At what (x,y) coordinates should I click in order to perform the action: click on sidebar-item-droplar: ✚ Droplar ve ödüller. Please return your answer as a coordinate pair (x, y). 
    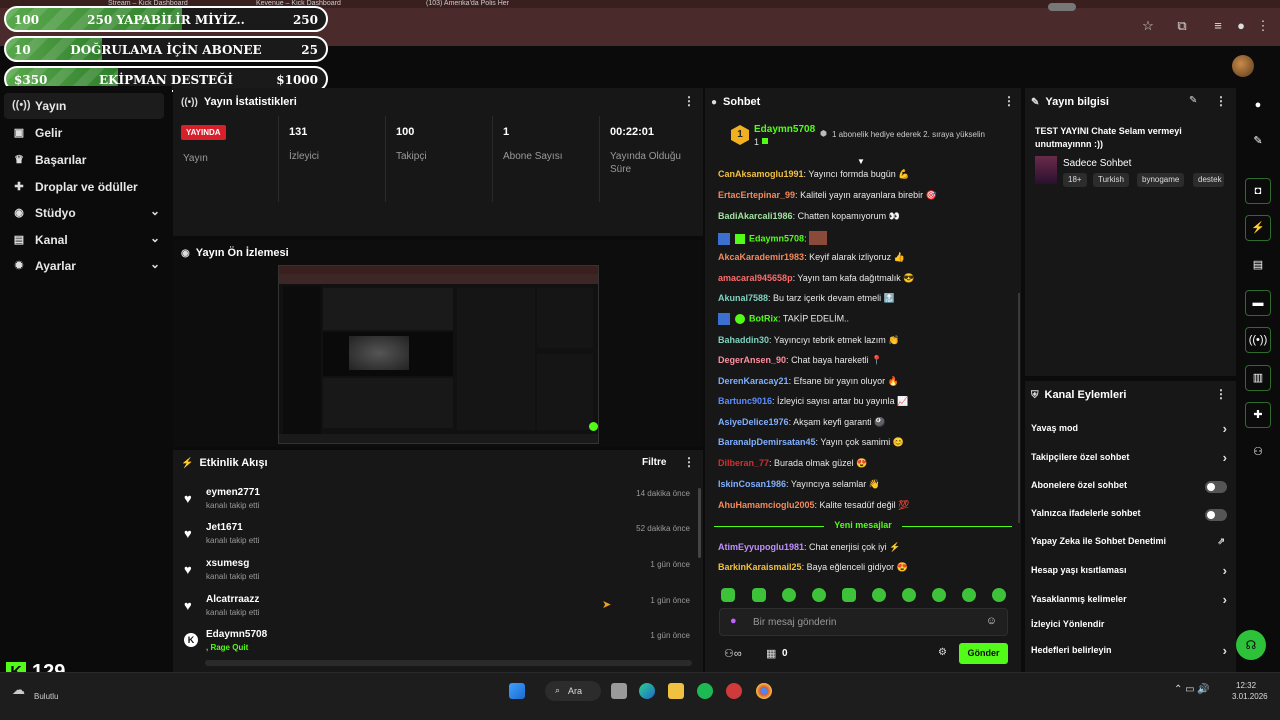
    Looking at the image, I should click on (84, 187).